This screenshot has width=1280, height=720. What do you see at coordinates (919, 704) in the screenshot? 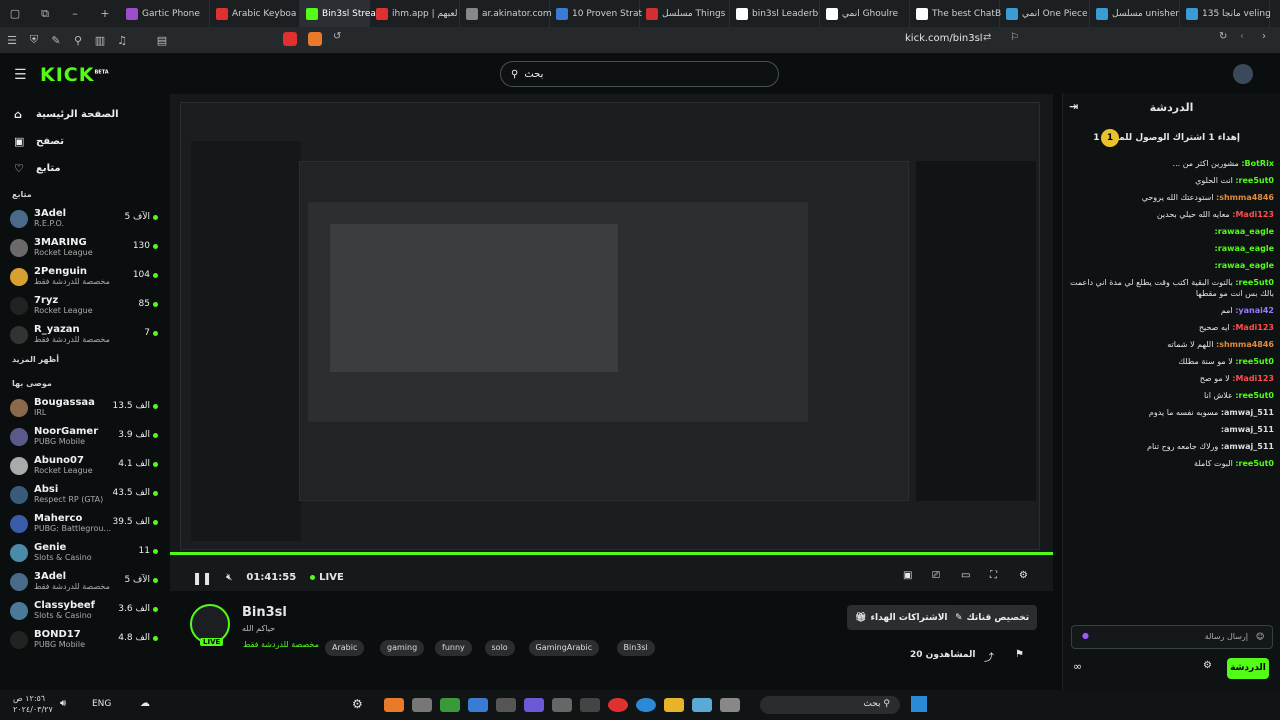
I see `windows-start-icon` at bounding box center [919, 704].